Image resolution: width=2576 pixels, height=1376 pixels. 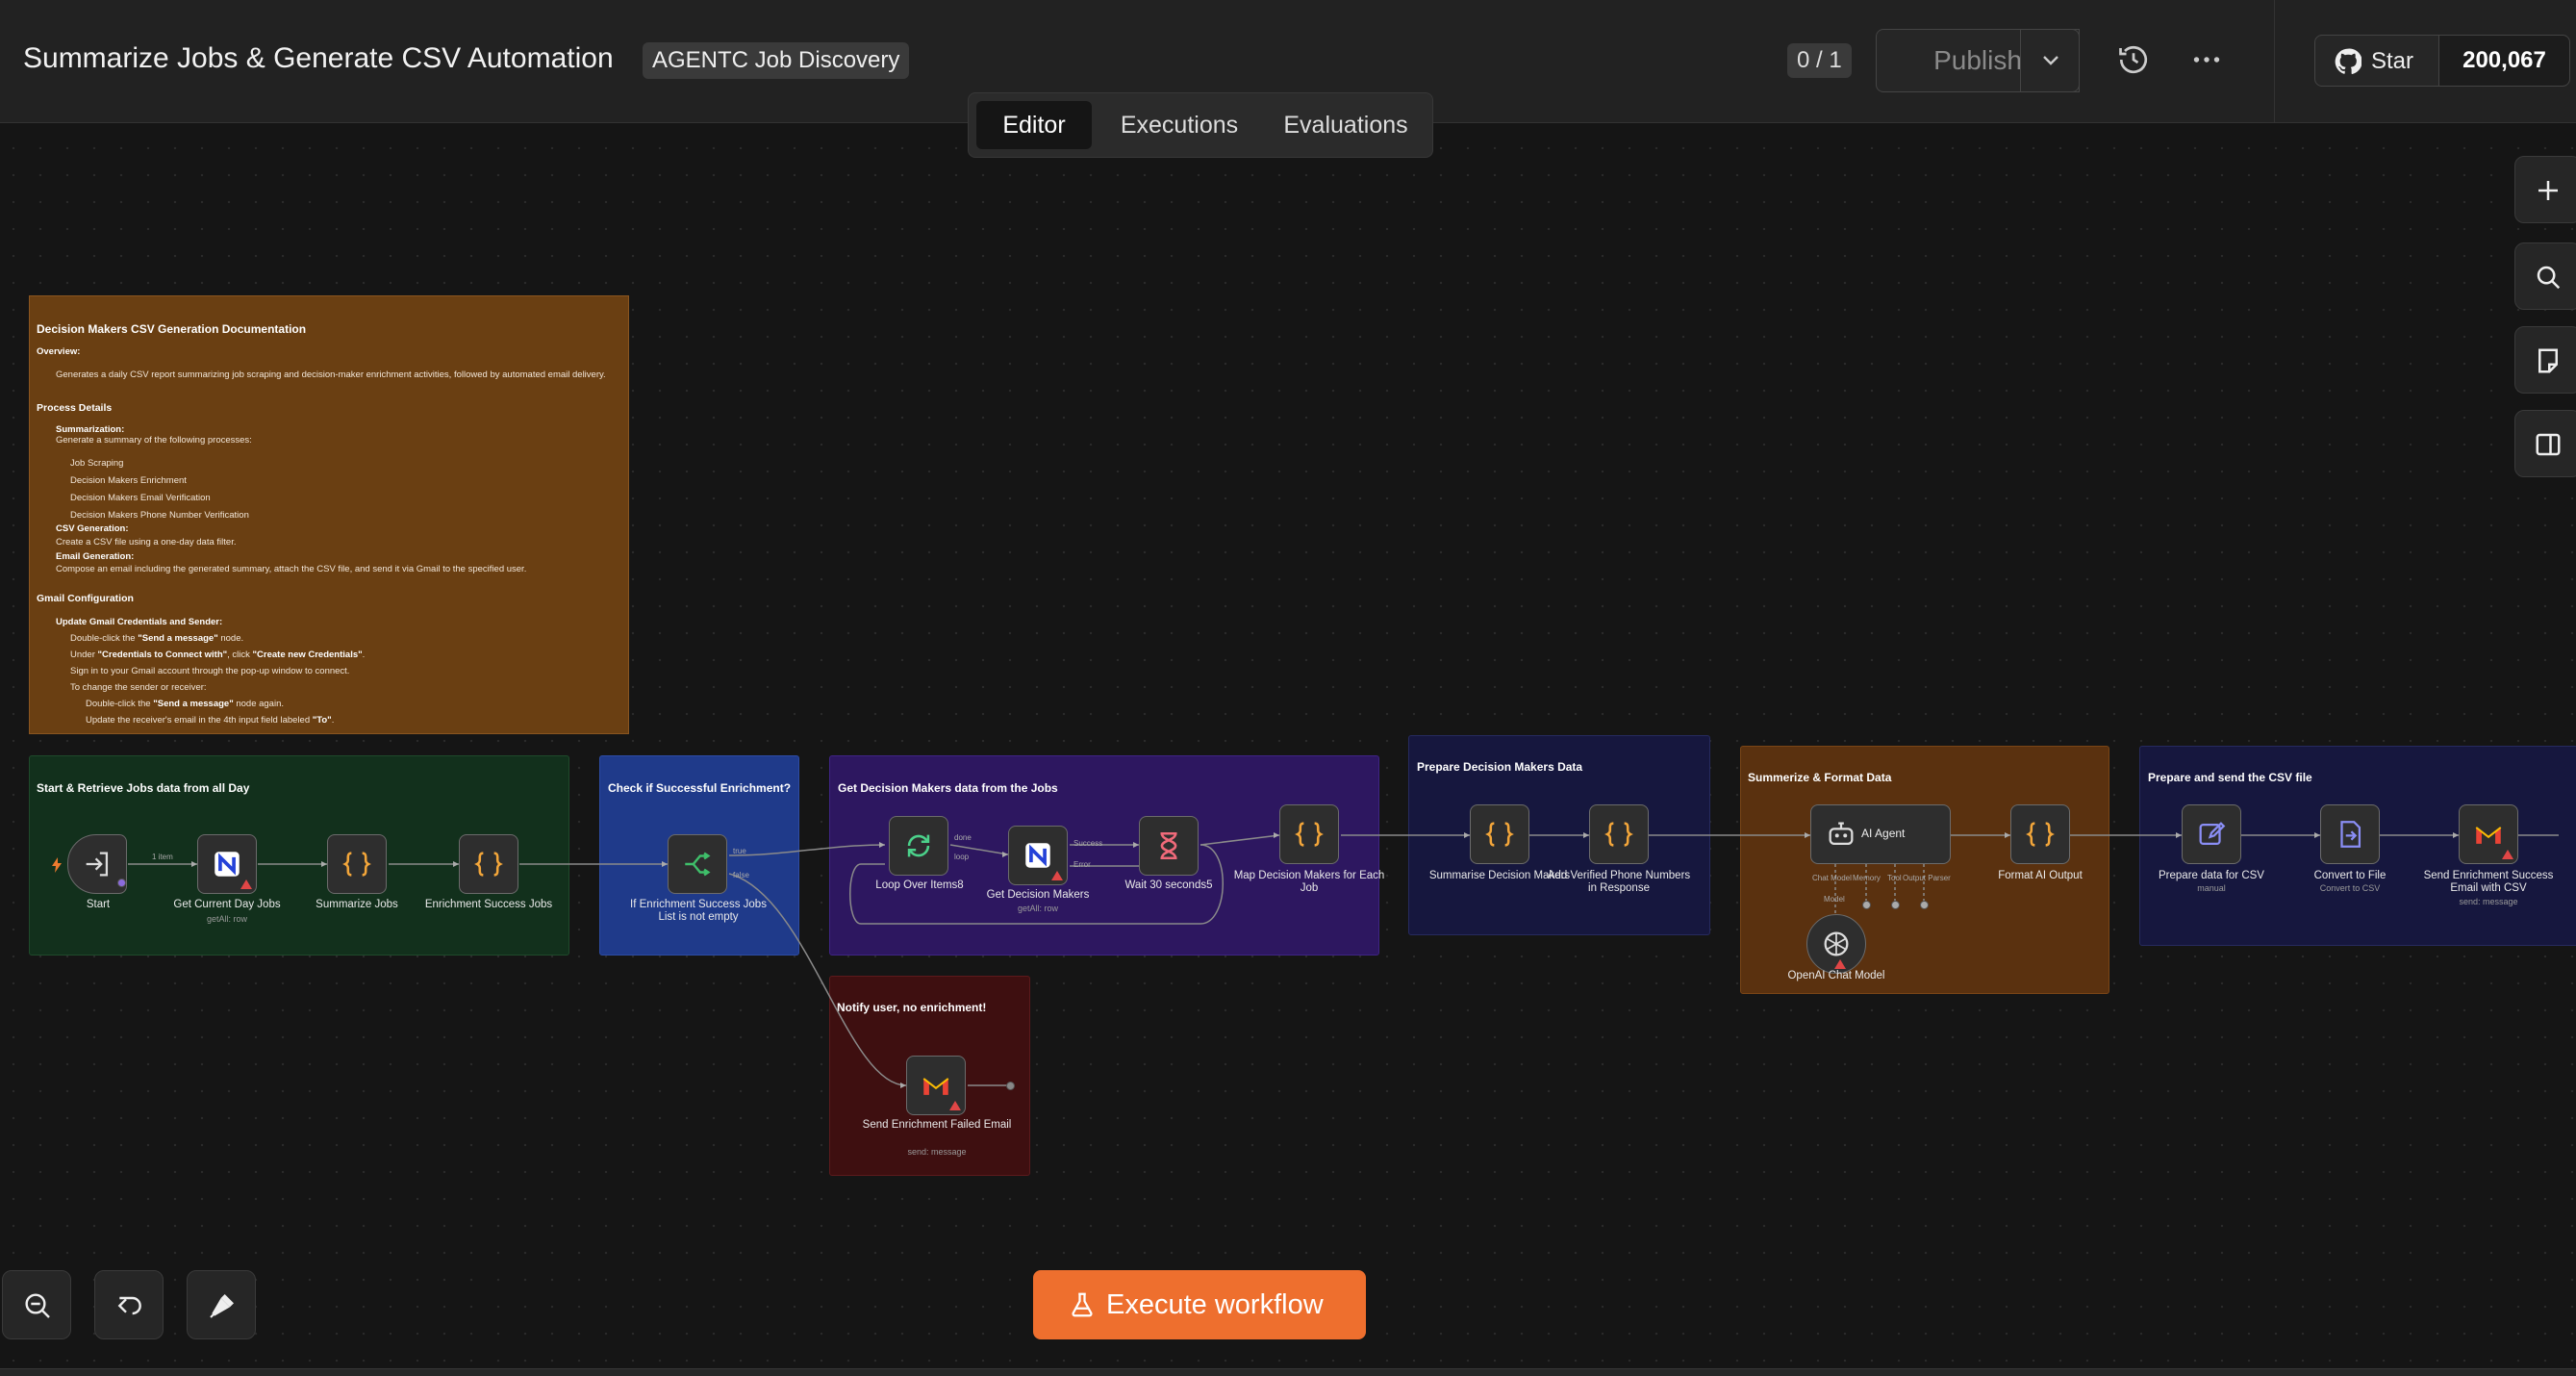 What do you see at coordinates (488, 904) in the screenshot?
I see `node-enrichment-success-jobs-label: Enrichment Success Jobs` at bounding box center [488, 904].